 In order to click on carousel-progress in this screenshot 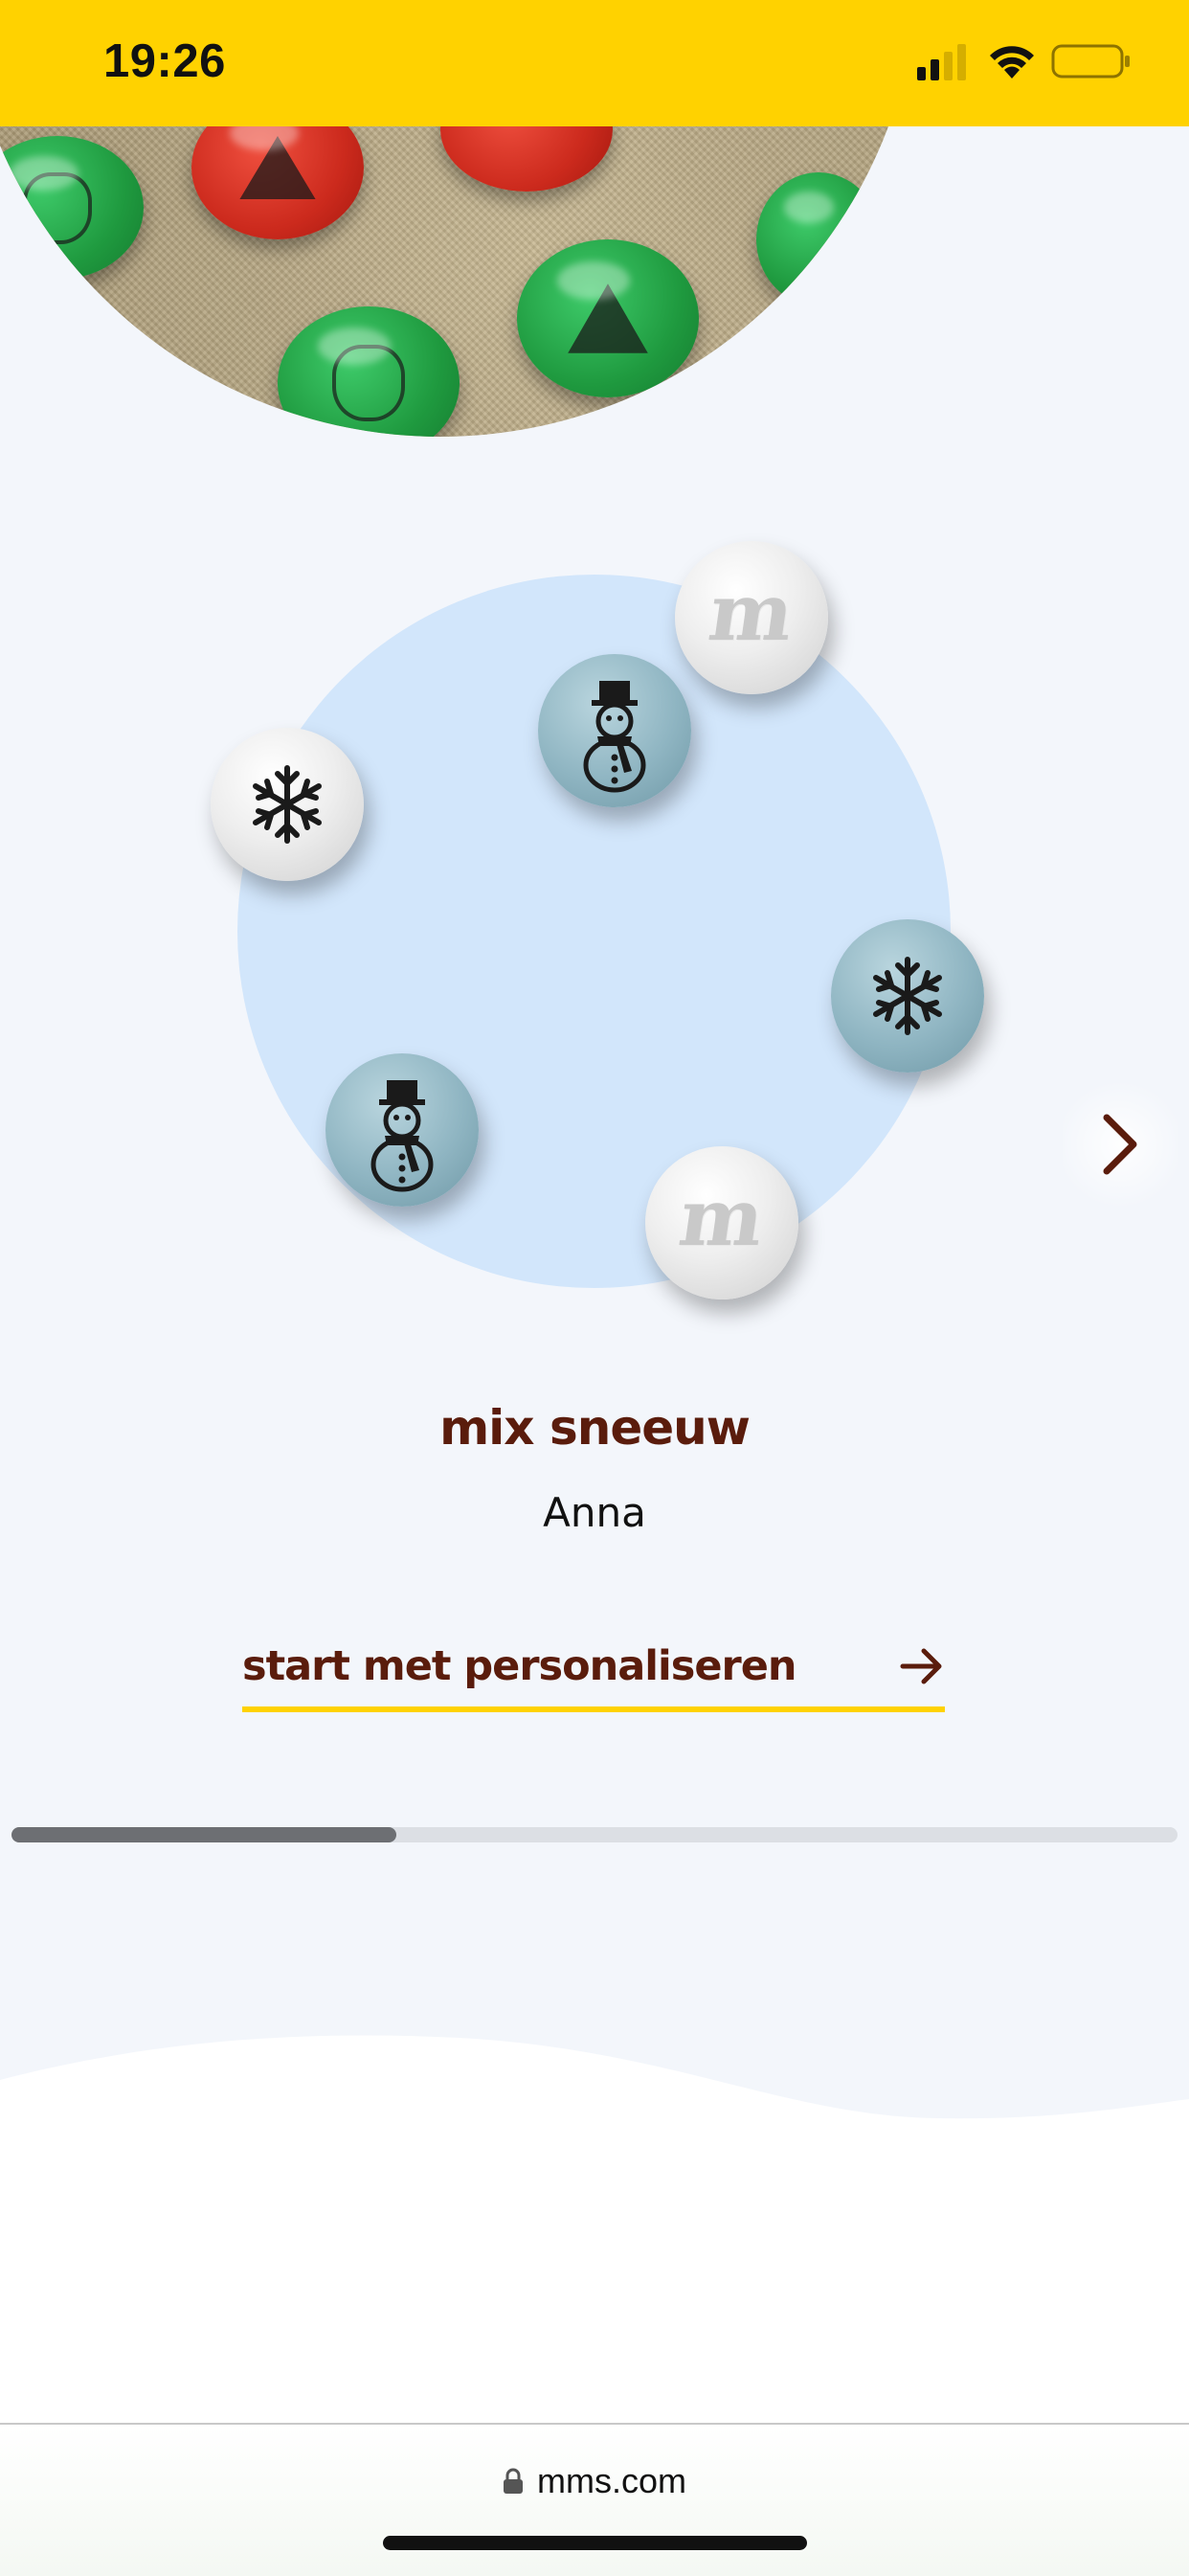, I will do `click(594, 1834)`.